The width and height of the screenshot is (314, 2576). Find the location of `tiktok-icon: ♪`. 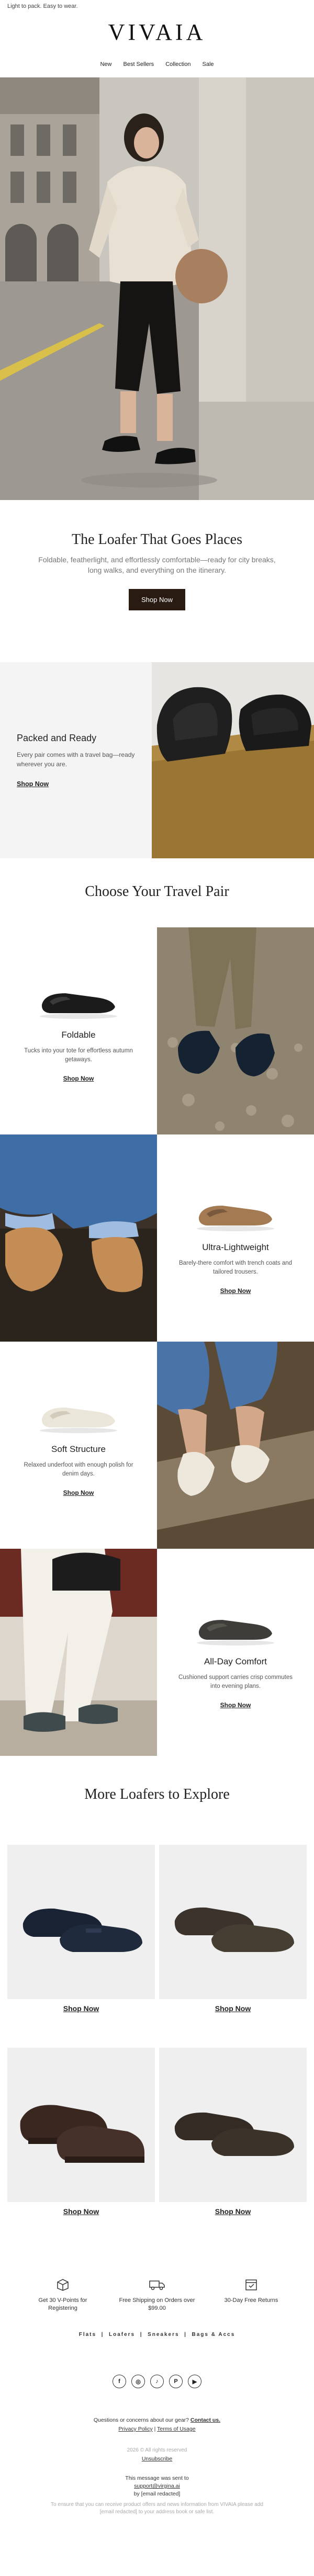

tiktok-icon: ♪ is located at coordinates (157, 2381).